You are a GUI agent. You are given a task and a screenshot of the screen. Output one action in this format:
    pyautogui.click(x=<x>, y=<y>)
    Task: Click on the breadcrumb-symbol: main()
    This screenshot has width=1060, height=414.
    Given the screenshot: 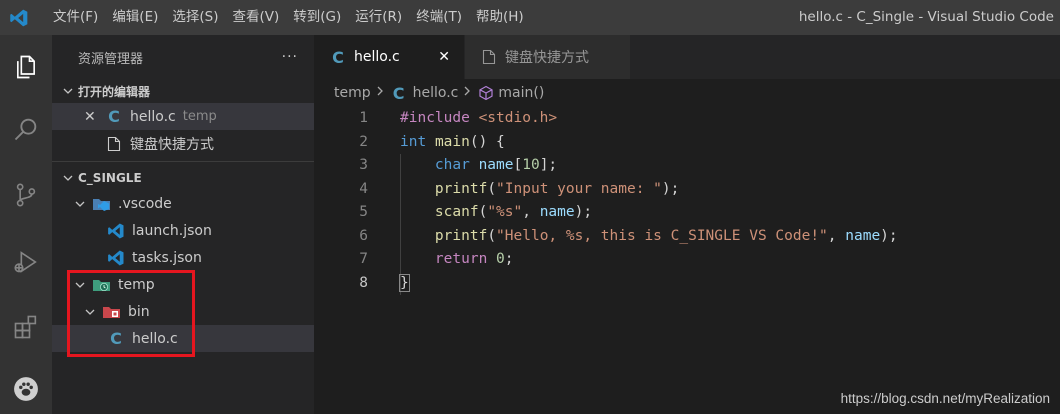 What is the action you would take?
    pyautogui.click(x=521, y=93)
    